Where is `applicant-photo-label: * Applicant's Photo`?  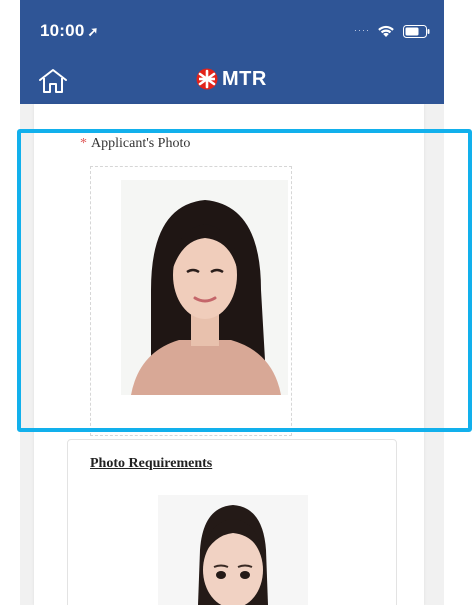
applicant-photo-label: * Applicant's Photo is located at coordinates (135, 144).